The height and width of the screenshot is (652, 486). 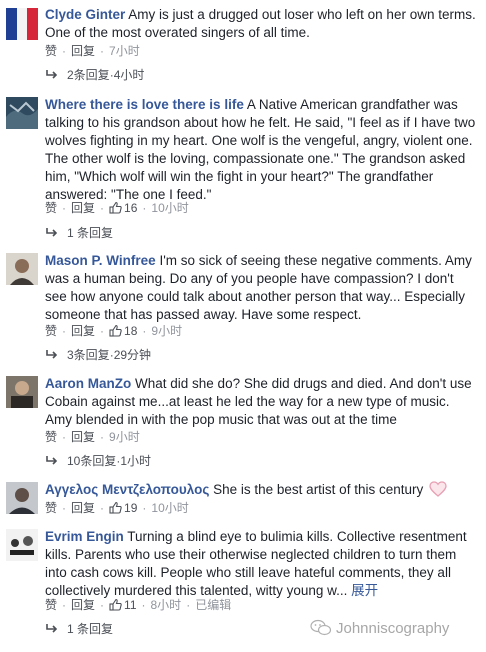 I want to click on view-replies: 10条回复·1小时, so click(x=98, y=461).